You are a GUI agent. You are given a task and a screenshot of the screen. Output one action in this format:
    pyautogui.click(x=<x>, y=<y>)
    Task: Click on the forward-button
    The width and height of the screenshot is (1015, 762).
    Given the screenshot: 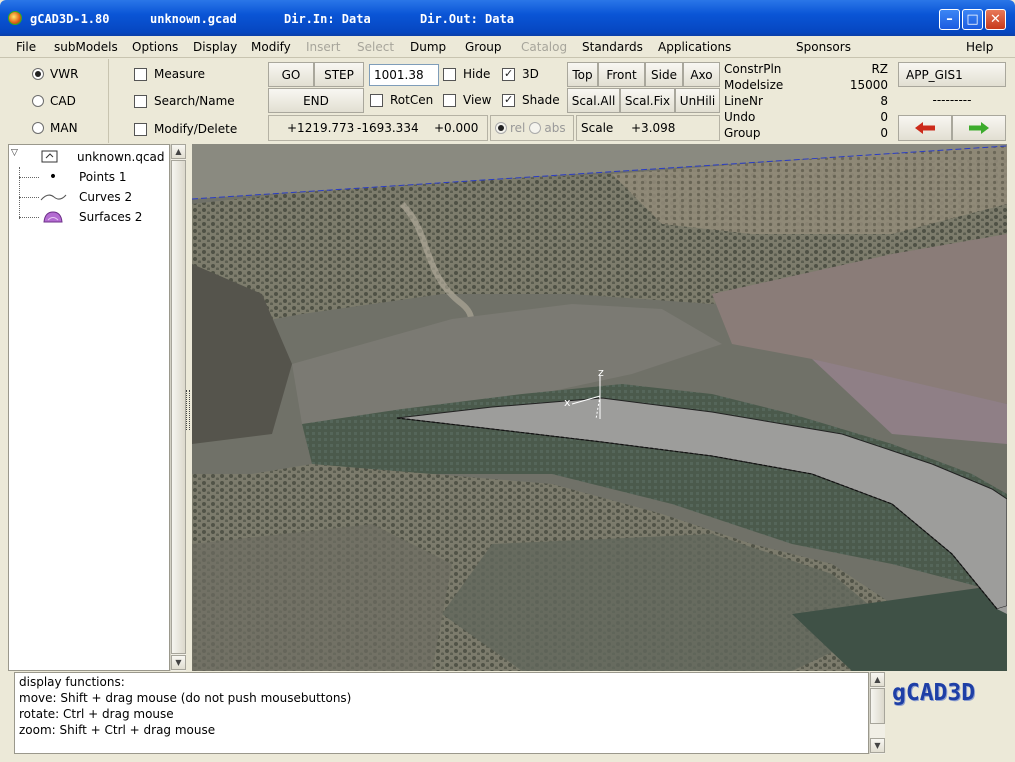 What is the action you would take?
    pyautogui.click(x=979, y=128)
    